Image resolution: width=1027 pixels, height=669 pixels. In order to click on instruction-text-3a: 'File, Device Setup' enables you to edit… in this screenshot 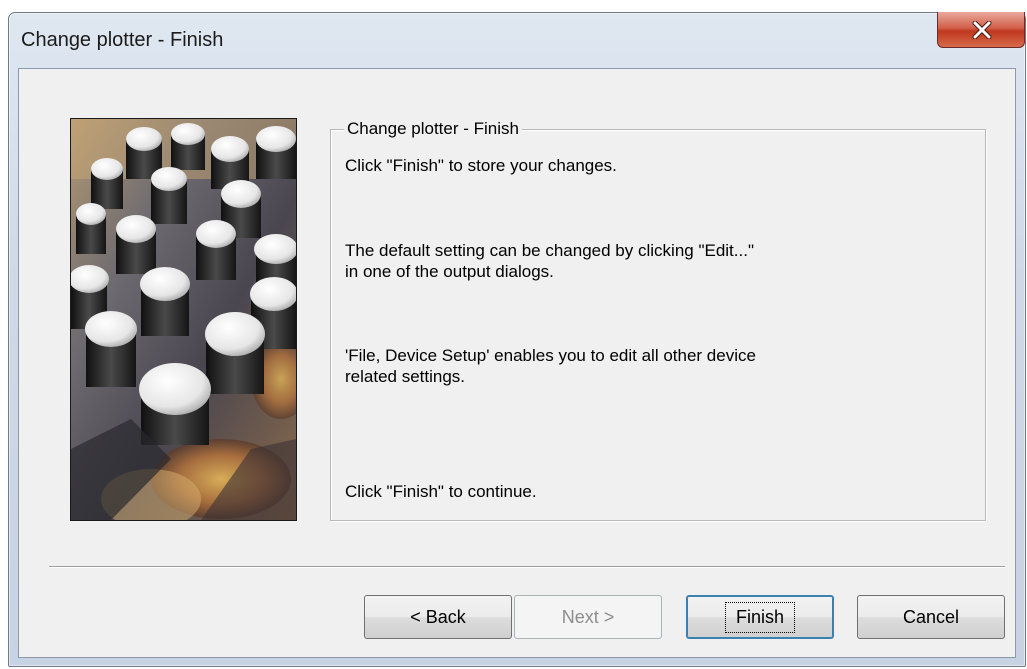, I will do `click(550, 355)`.